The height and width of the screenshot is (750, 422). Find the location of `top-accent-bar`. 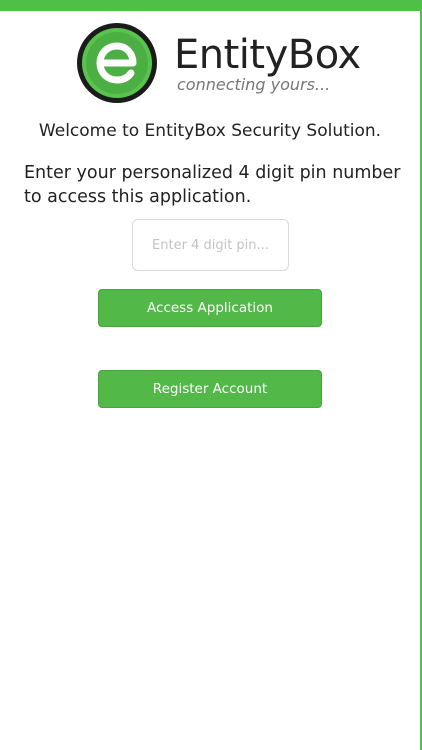

top-accent-bar is located at coordinates (210, 5).